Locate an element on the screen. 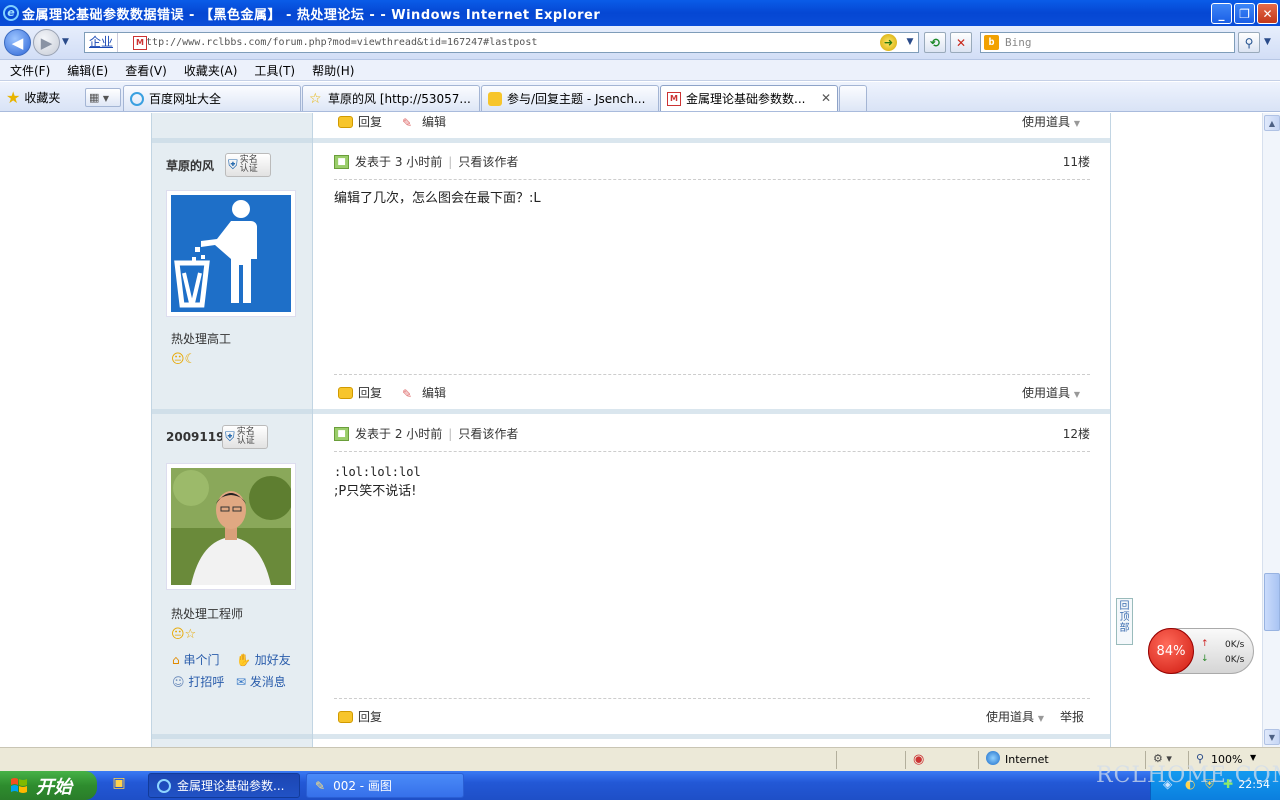  address-dropdown-icon: ▼ is located at coordinates (910, 42).